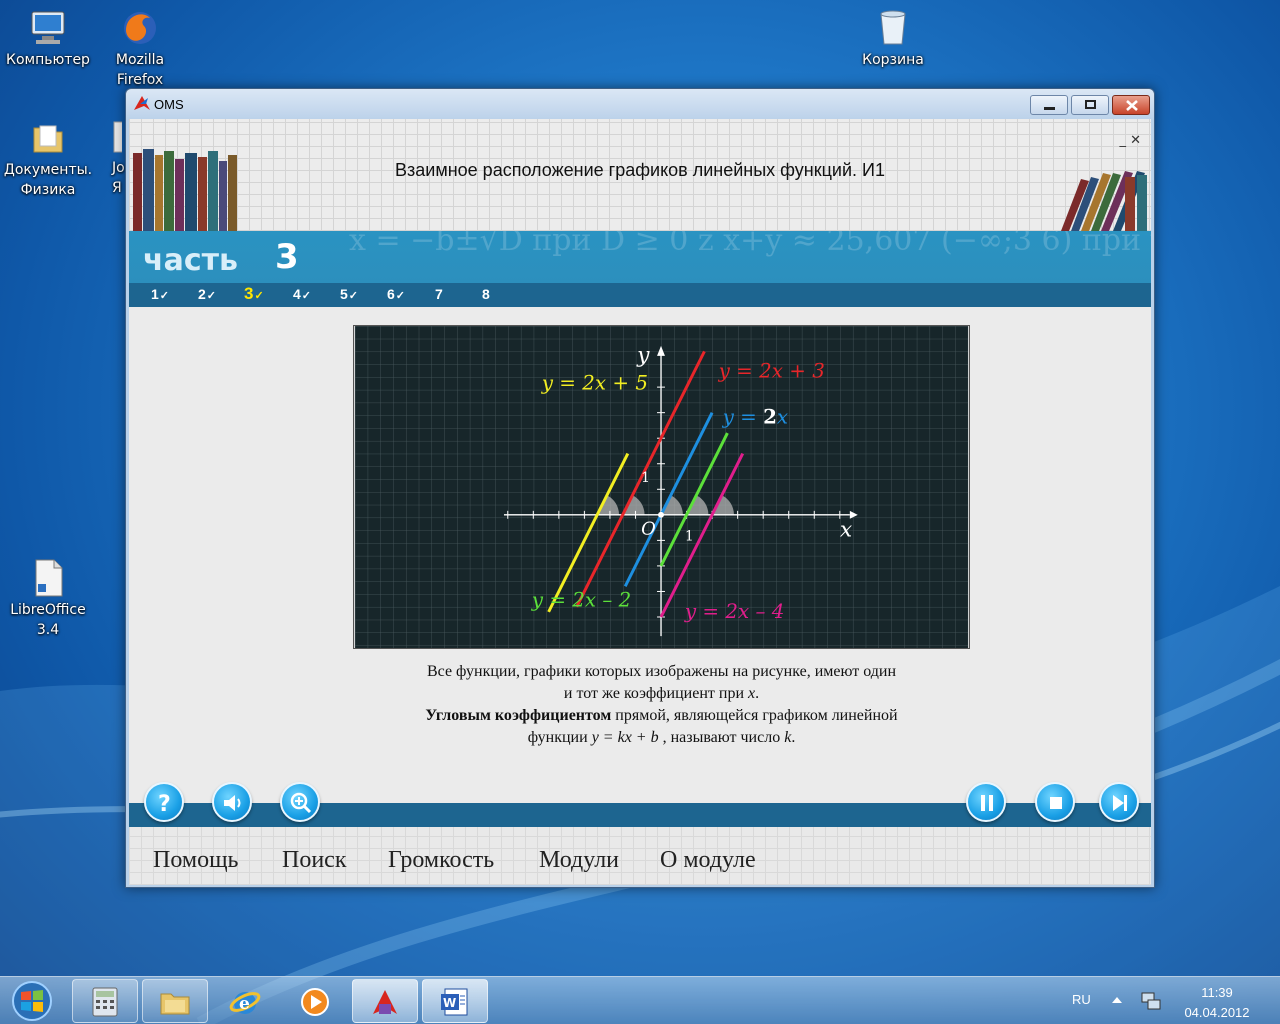 The height and width of the screenshot is (1024, 1280). I want to click on zoom-button, so click(300, 802).